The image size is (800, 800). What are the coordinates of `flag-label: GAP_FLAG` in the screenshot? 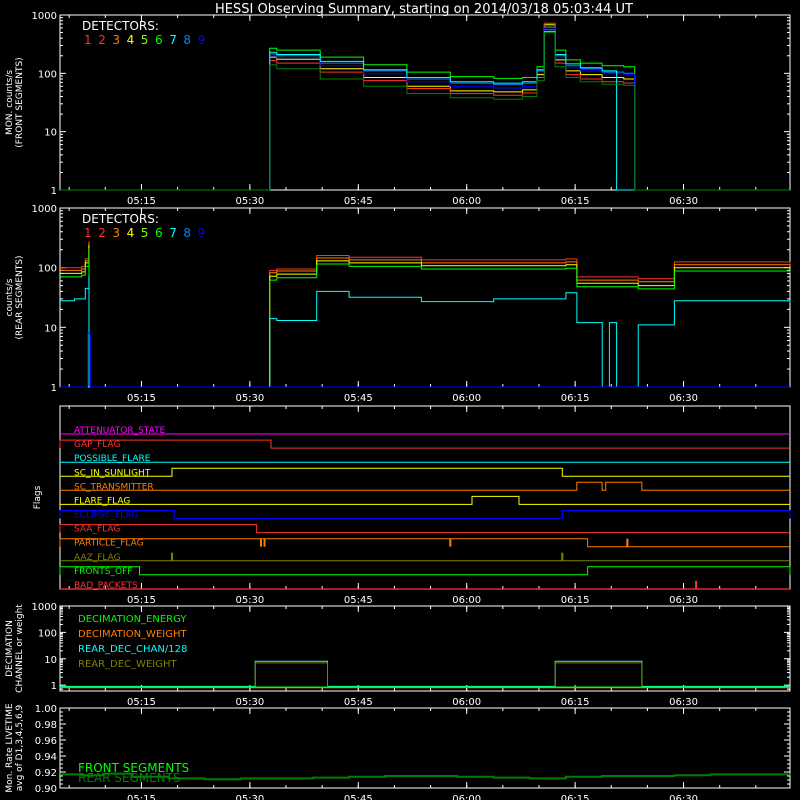 It's located at (97, 445).